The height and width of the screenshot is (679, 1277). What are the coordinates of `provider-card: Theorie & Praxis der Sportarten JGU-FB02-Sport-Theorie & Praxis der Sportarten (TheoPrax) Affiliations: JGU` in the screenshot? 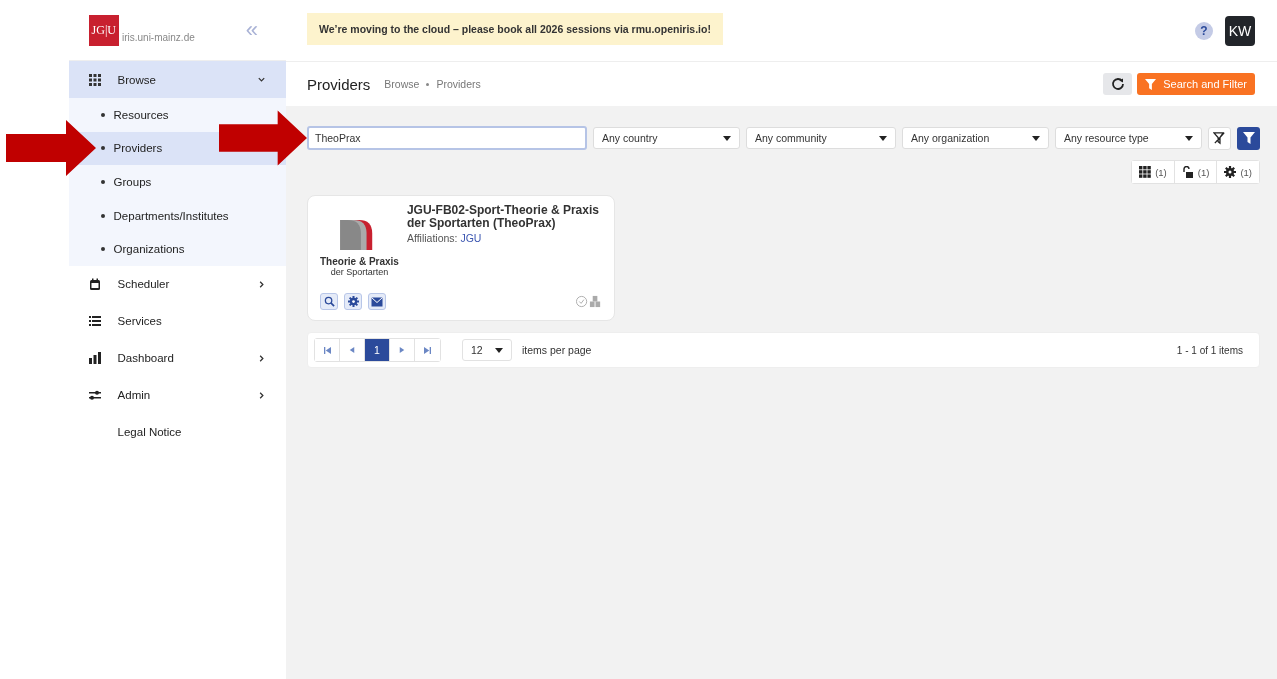 It's located at (461, 258).